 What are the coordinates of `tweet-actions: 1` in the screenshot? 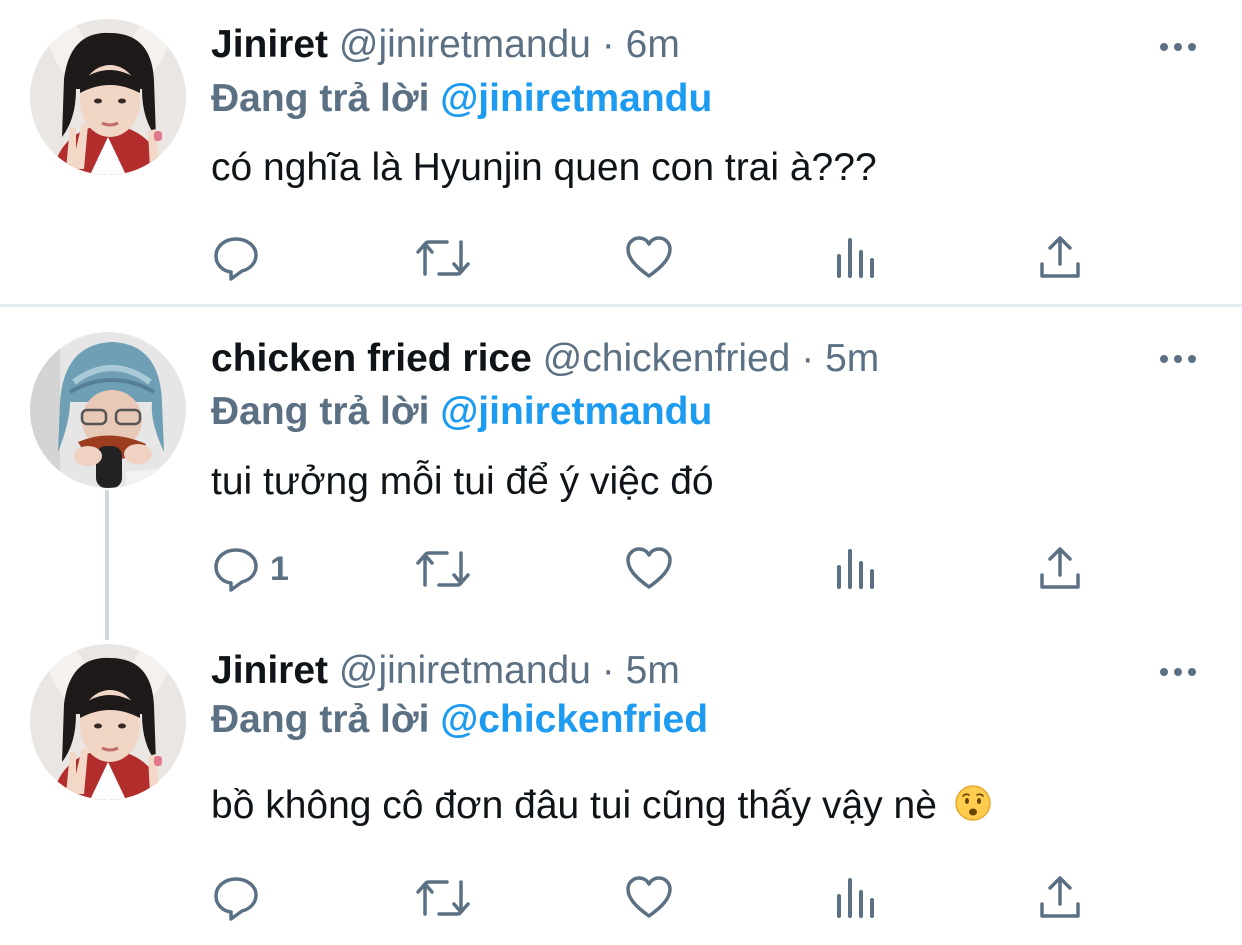 It's located at (621, 569).